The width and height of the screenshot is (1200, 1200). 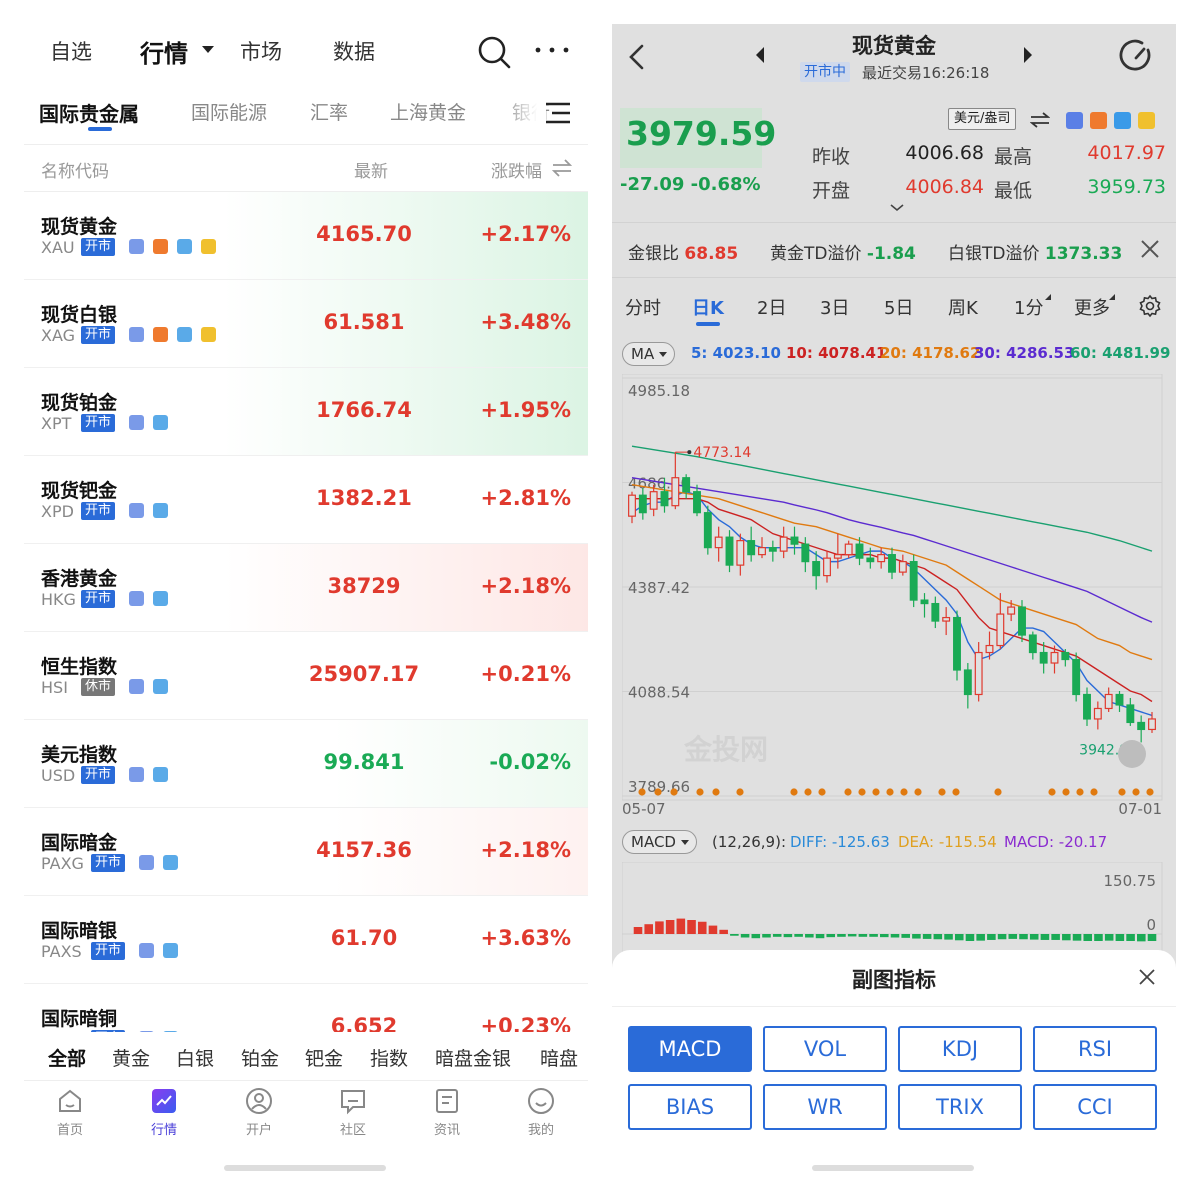 I want to click on table-row: 现货白银 XAG 开市 61.581 +3.48%, so click(x=306, y=324).